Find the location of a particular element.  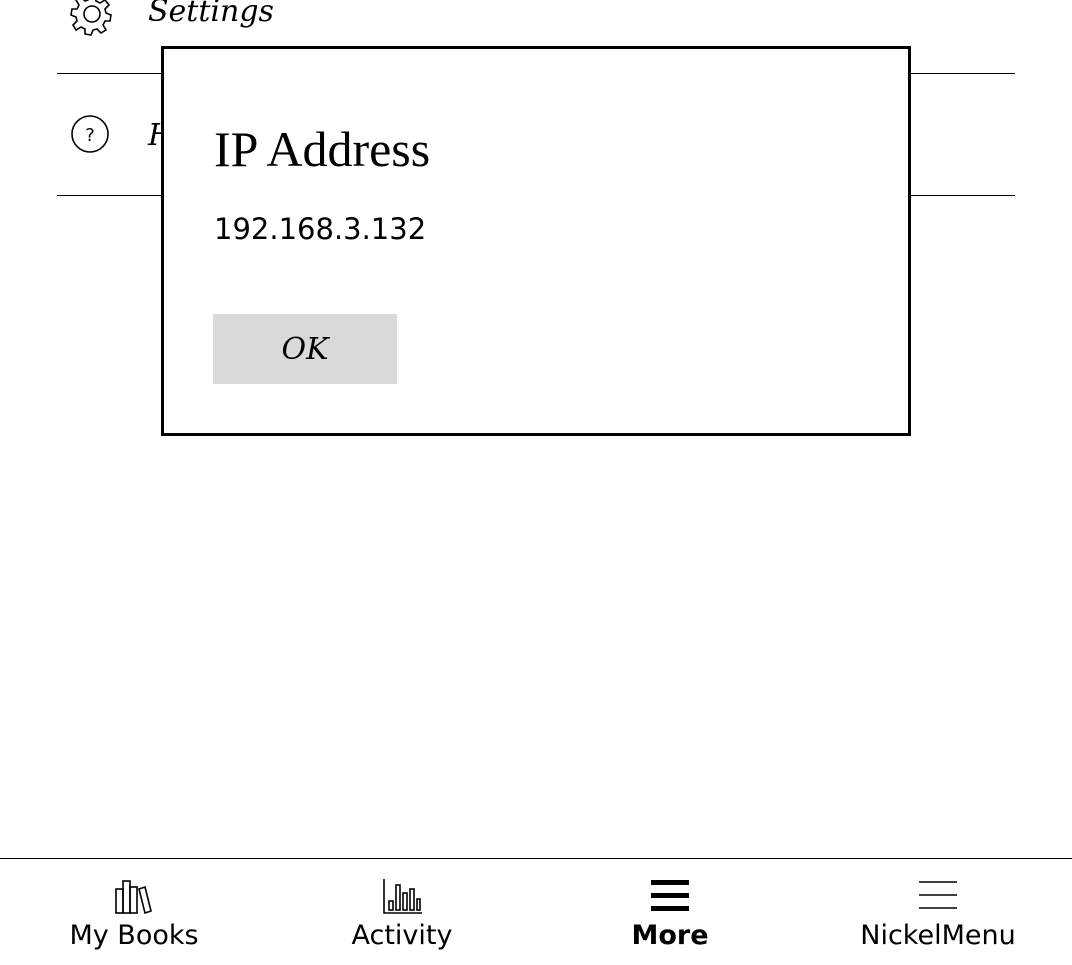

bottom-nav: My Books Activity More NickelMenu is located at coordinates (536, 911).